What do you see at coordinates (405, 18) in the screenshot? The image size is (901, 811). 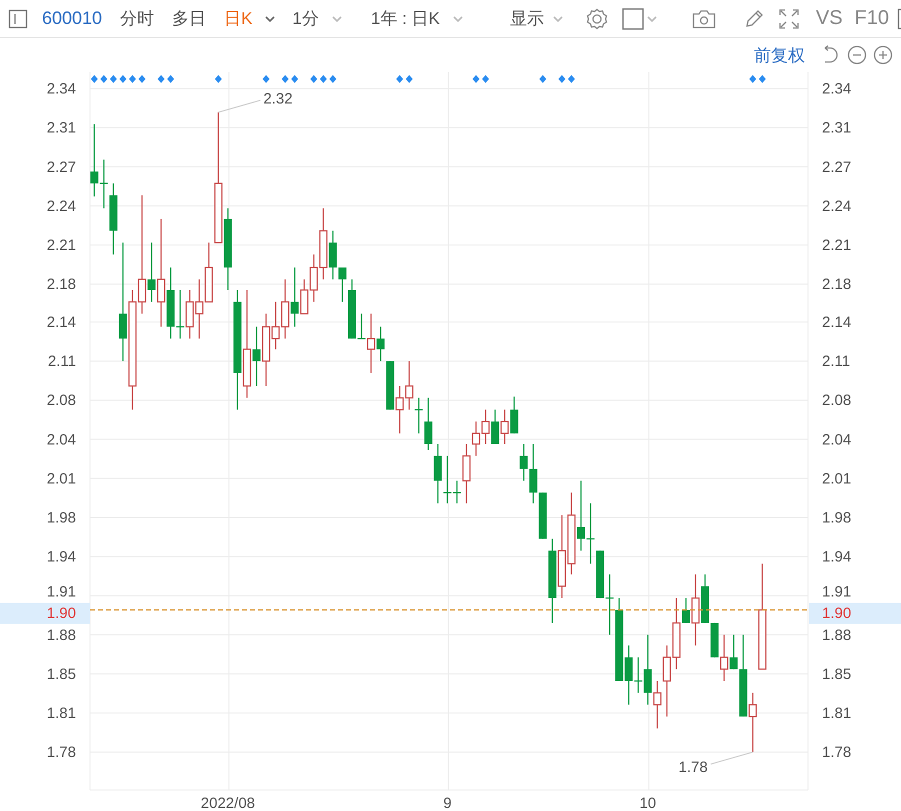 I see `range-dropdown: 1年 : 日K` at bounding box center [405, 18].